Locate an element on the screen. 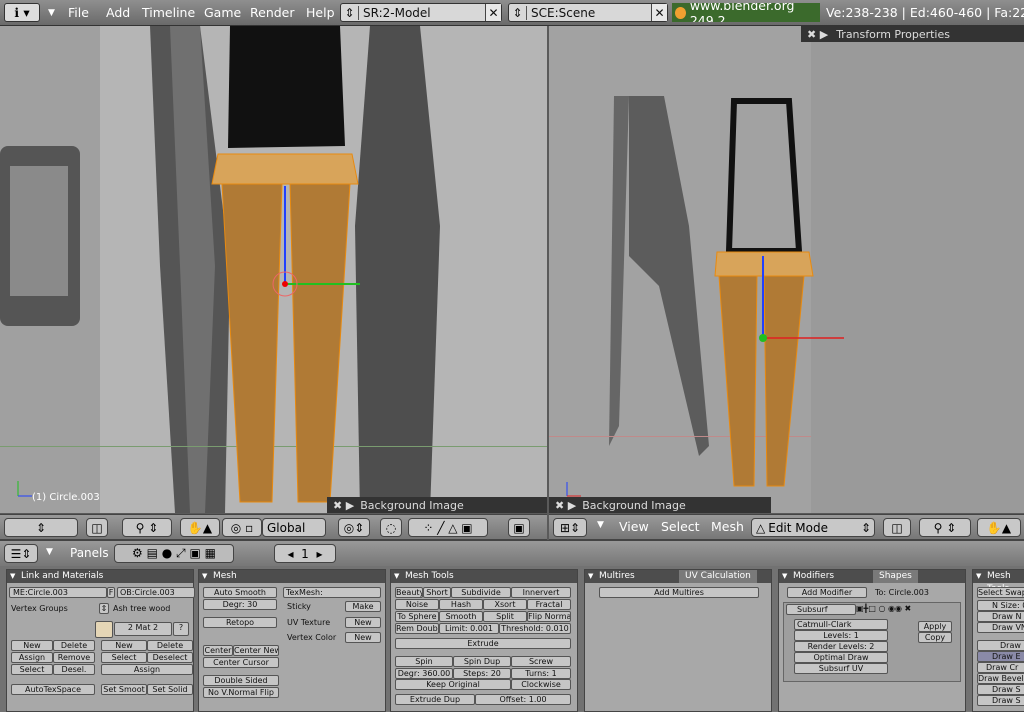  proportional-icon: ◌ is located at coordinates (391, 527).